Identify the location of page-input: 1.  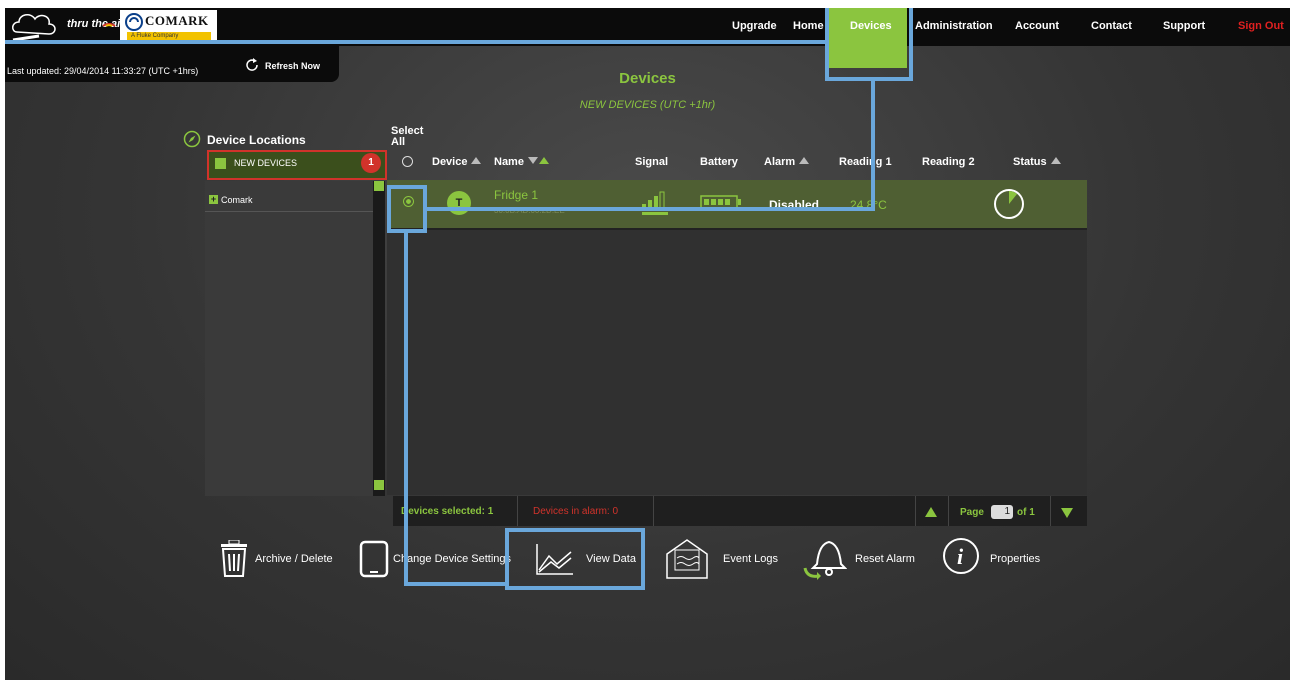
(1002, 512).